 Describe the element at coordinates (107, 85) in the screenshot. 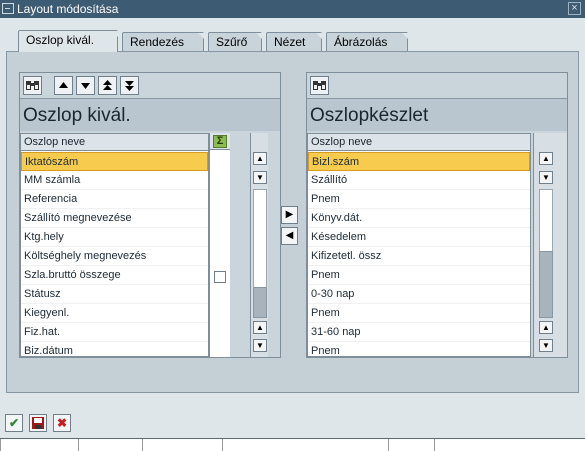

I see `double-arrow-up-icon` at that location.